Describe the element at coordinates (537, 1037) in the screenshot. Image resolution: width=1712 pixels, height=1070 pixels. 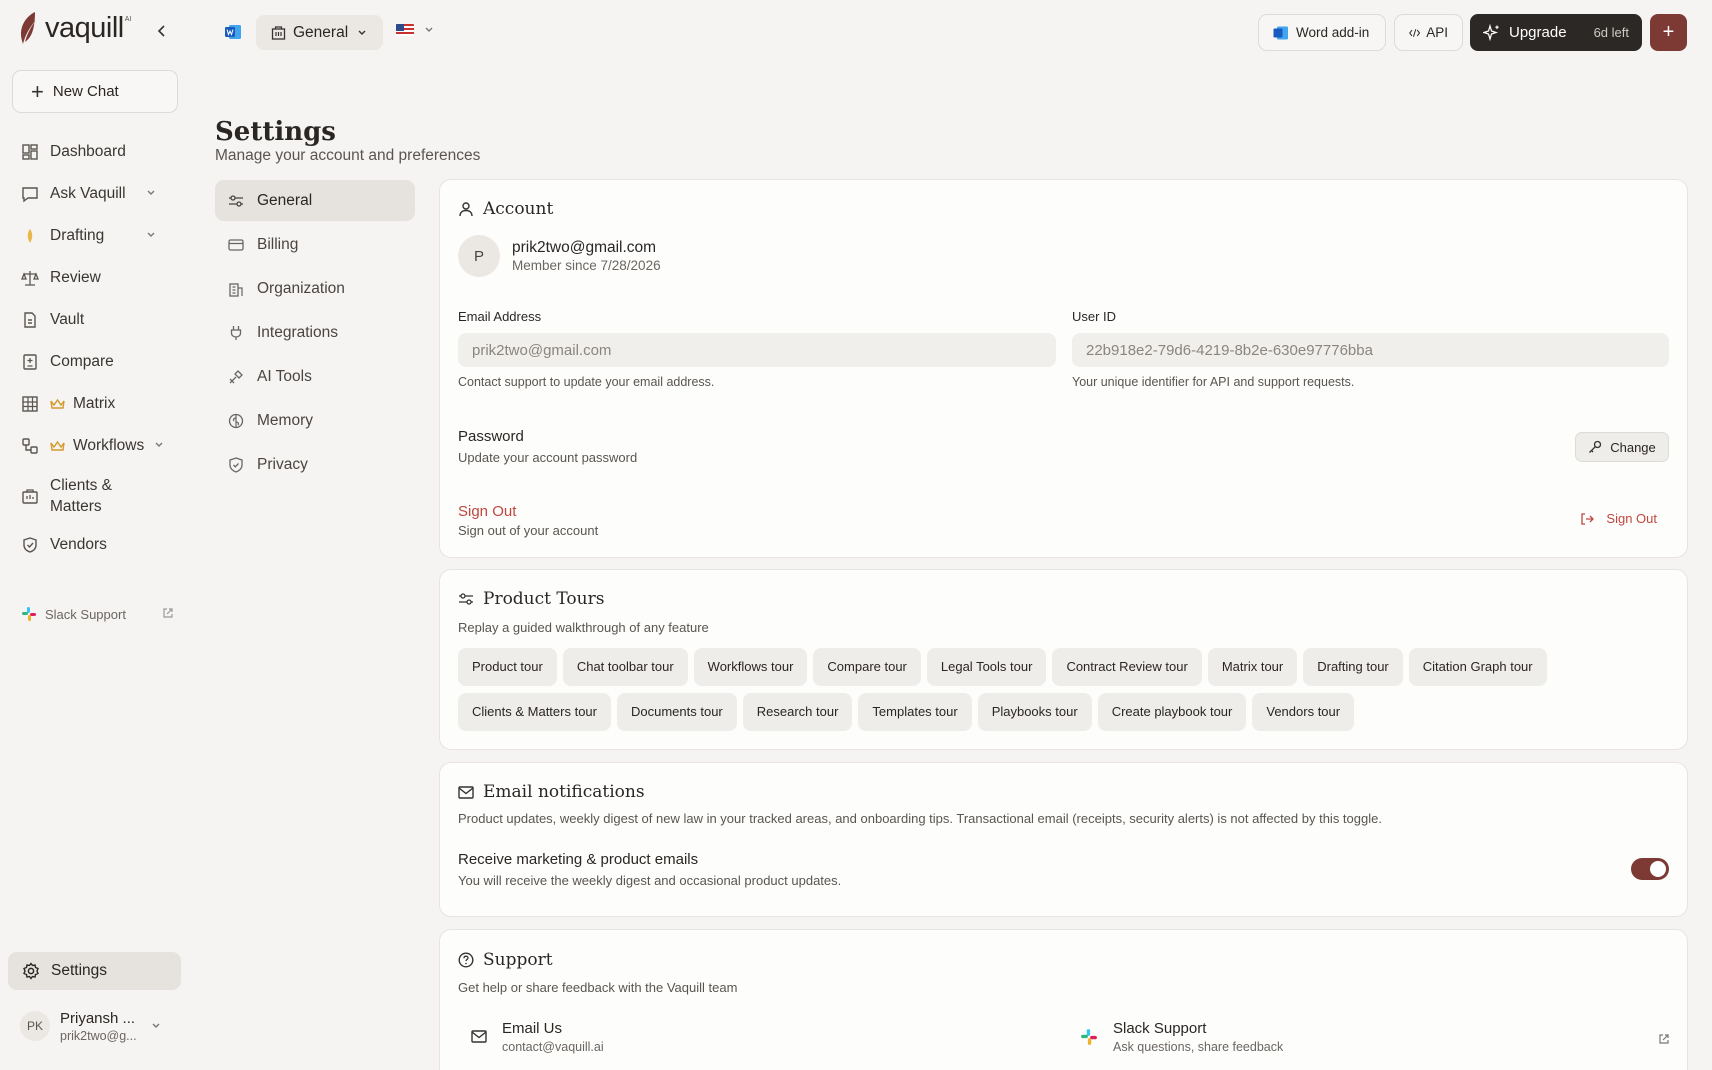
I see `email-us-link: Email Us contact@vaquill.ai` at that location.